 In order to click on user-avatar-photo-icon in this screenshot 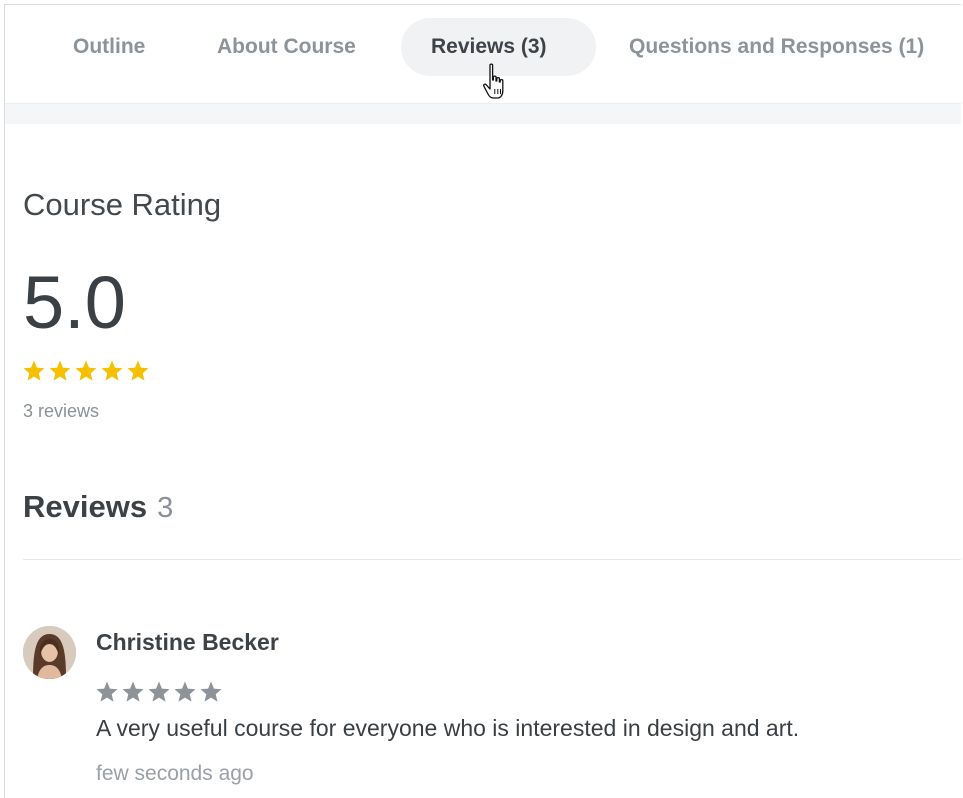, I will do `click(49, 652)`.